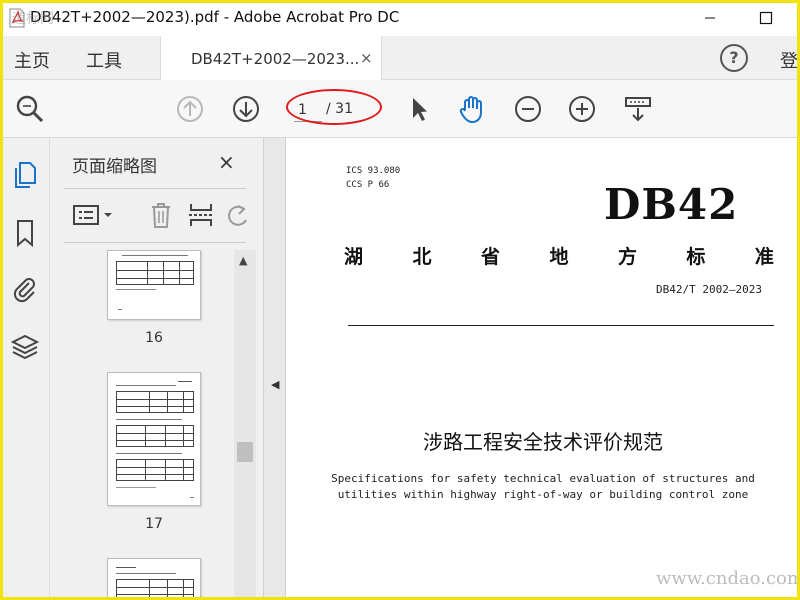 The width and height of the screenshot is (800, 600). What do you see at coordinates (275, 384) in the screenshot?
I see `collapse-left-icon: ◀` at bounding box center [275, 384].